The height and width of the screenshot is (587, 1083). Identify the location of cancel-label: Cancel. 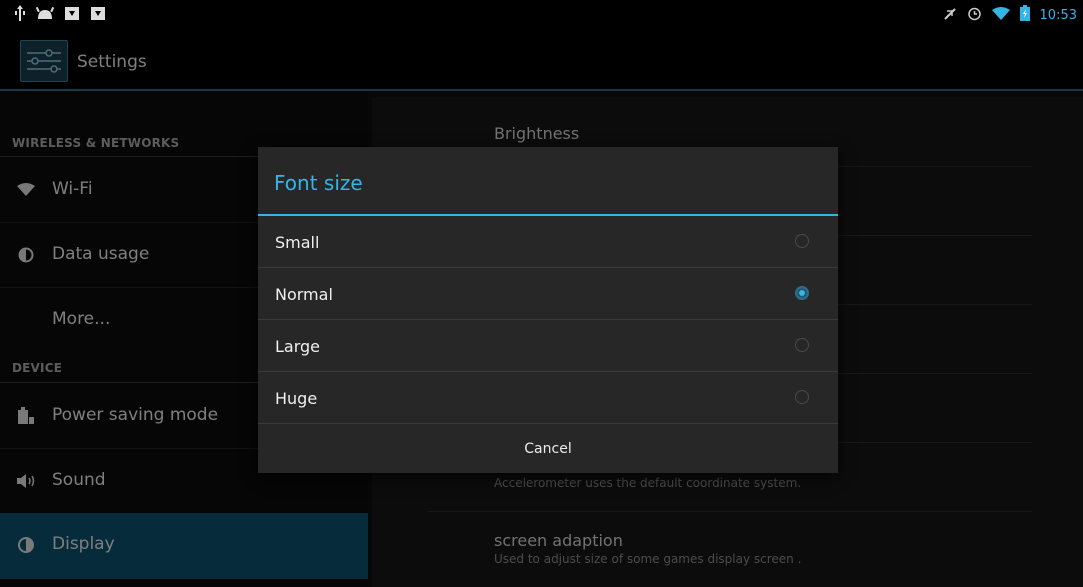
(548, 449).